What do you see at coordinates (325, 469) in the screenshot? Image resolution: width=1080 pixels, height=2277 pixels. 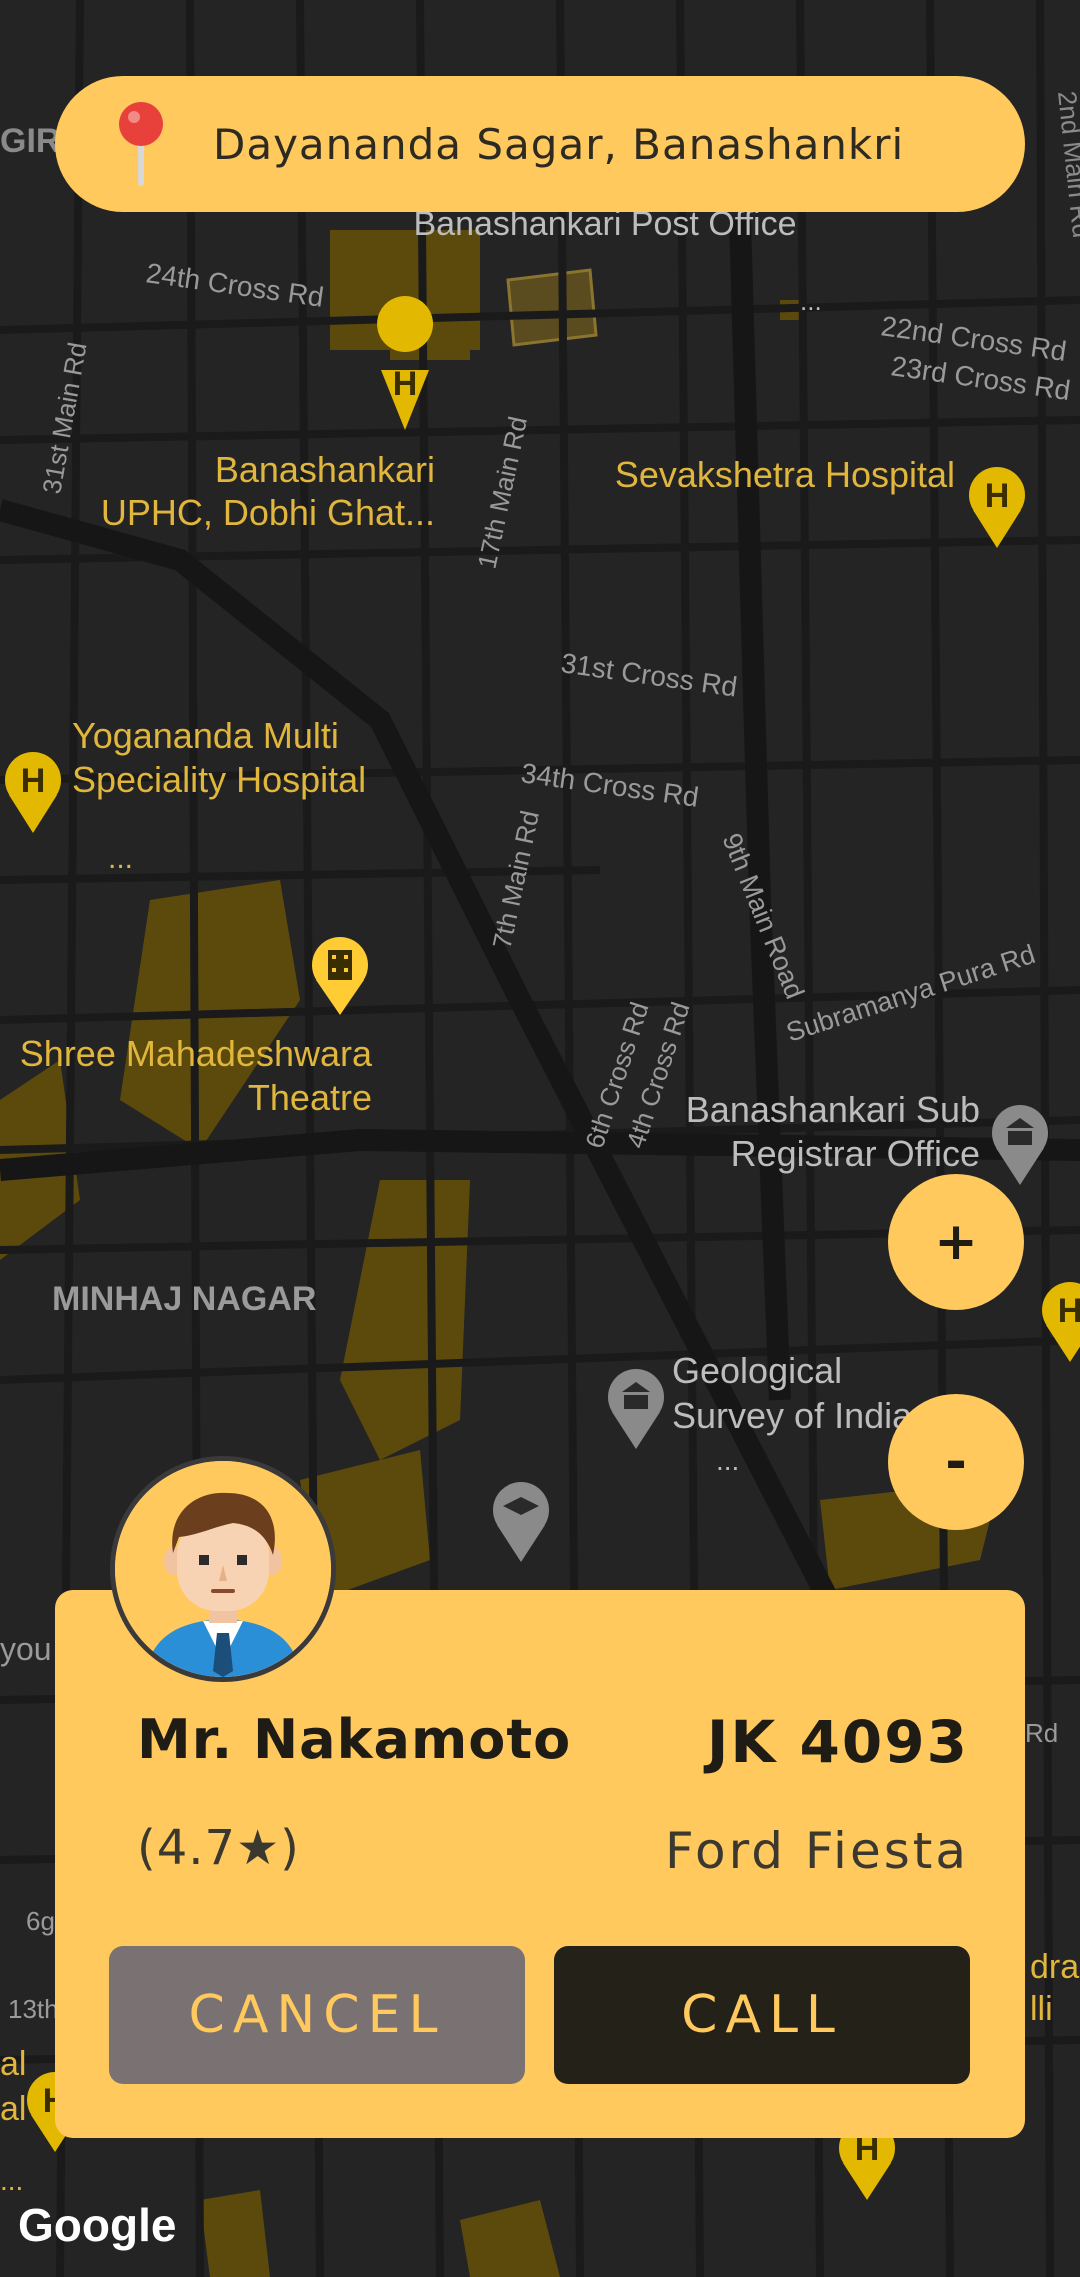 I see `map-label: Banashankari` at bounding box center [325, 469].